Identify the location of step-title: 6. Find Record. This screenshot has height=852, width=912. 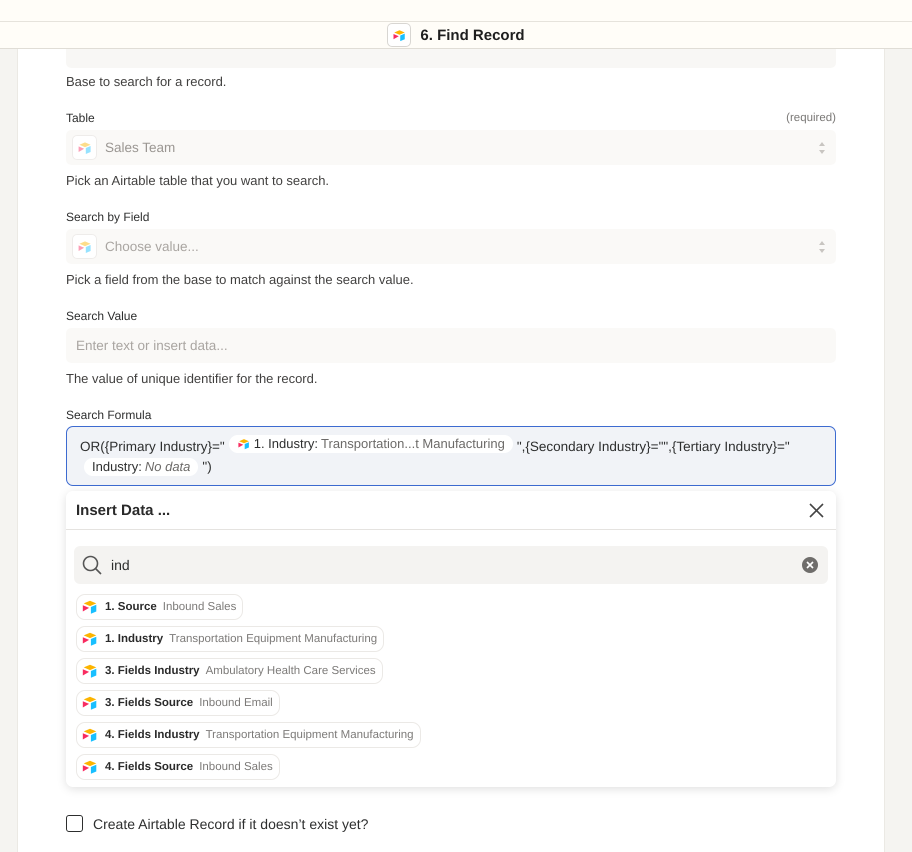
(472, 35).